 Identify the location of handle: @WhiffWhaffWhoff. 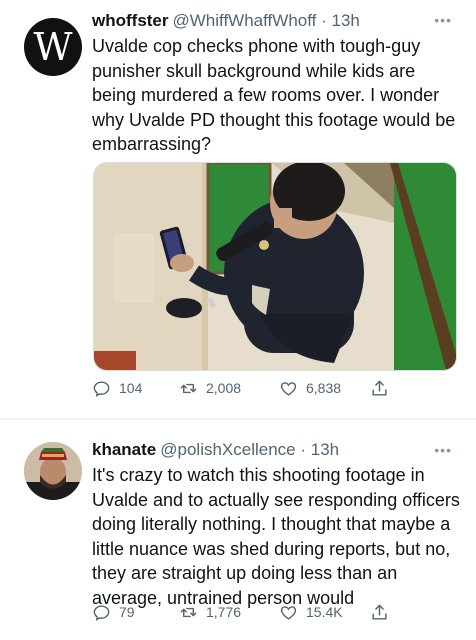
(245, 20).